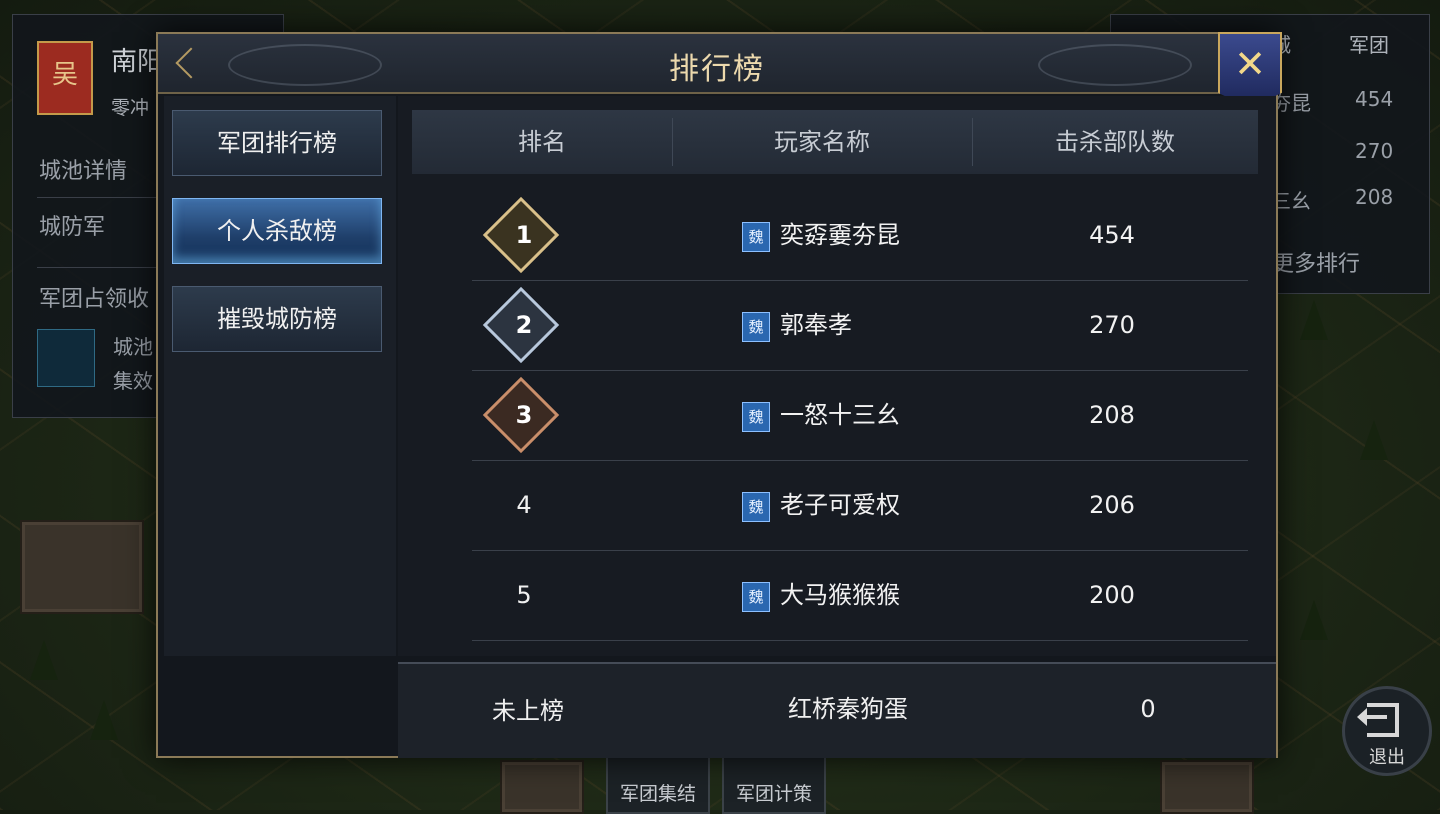 The width and height of the screenshot is (1440, 814). I want to click on table-row: 3 魏 一怒十三幺 208, so click(860, 415).